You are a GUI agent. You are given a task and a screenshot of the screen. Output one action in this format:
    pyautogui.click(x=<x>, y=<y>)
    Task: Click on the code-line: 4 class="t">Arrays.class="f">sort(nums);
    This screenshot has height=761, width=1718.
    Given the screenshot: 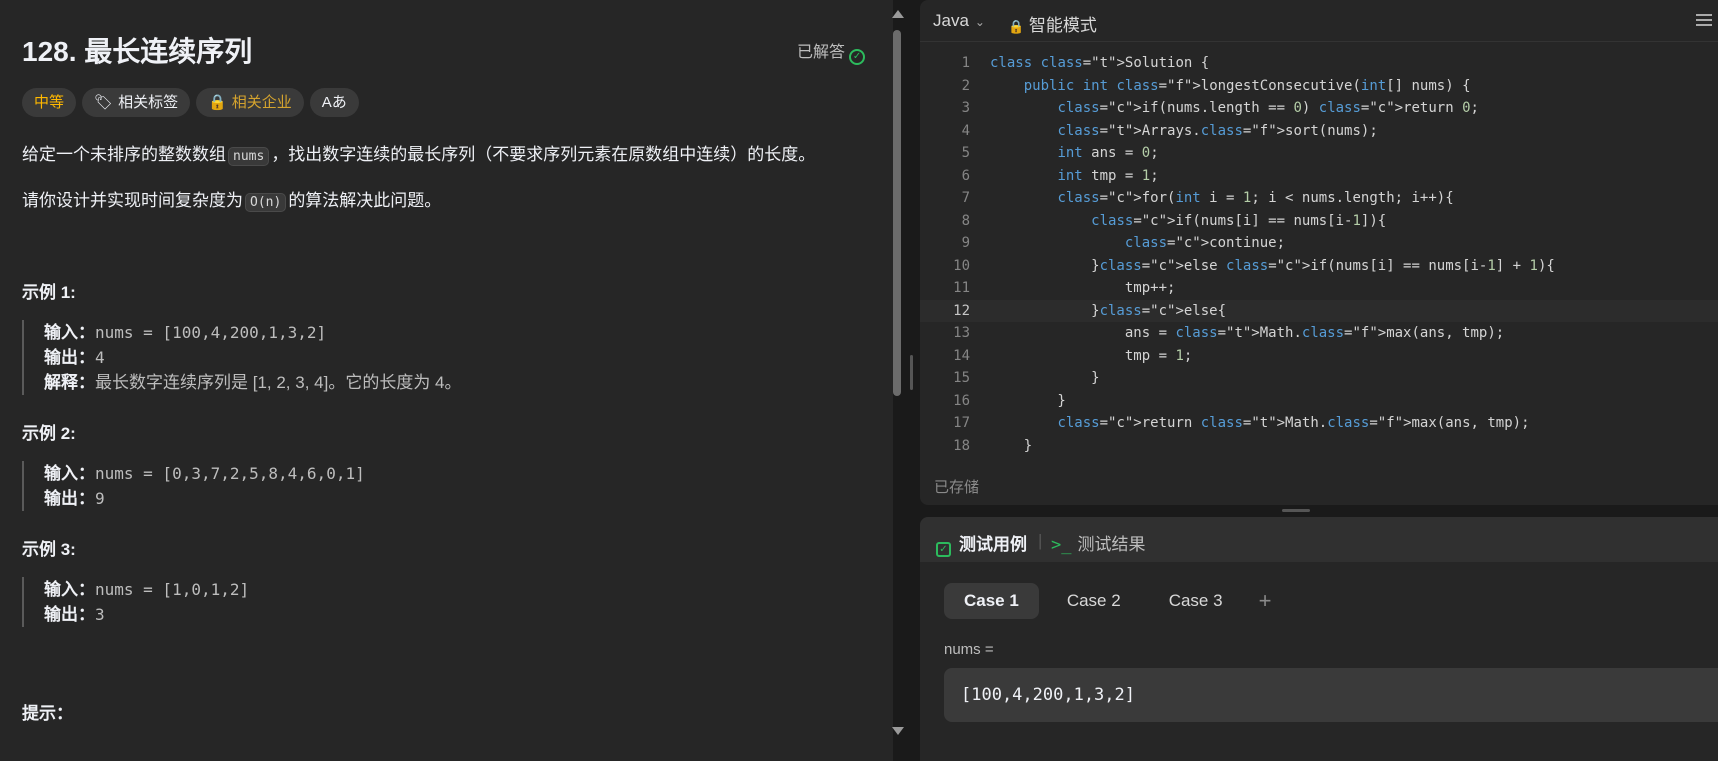 What is the action you would take?
    pyautogui.click(x=1319, y=131)
    